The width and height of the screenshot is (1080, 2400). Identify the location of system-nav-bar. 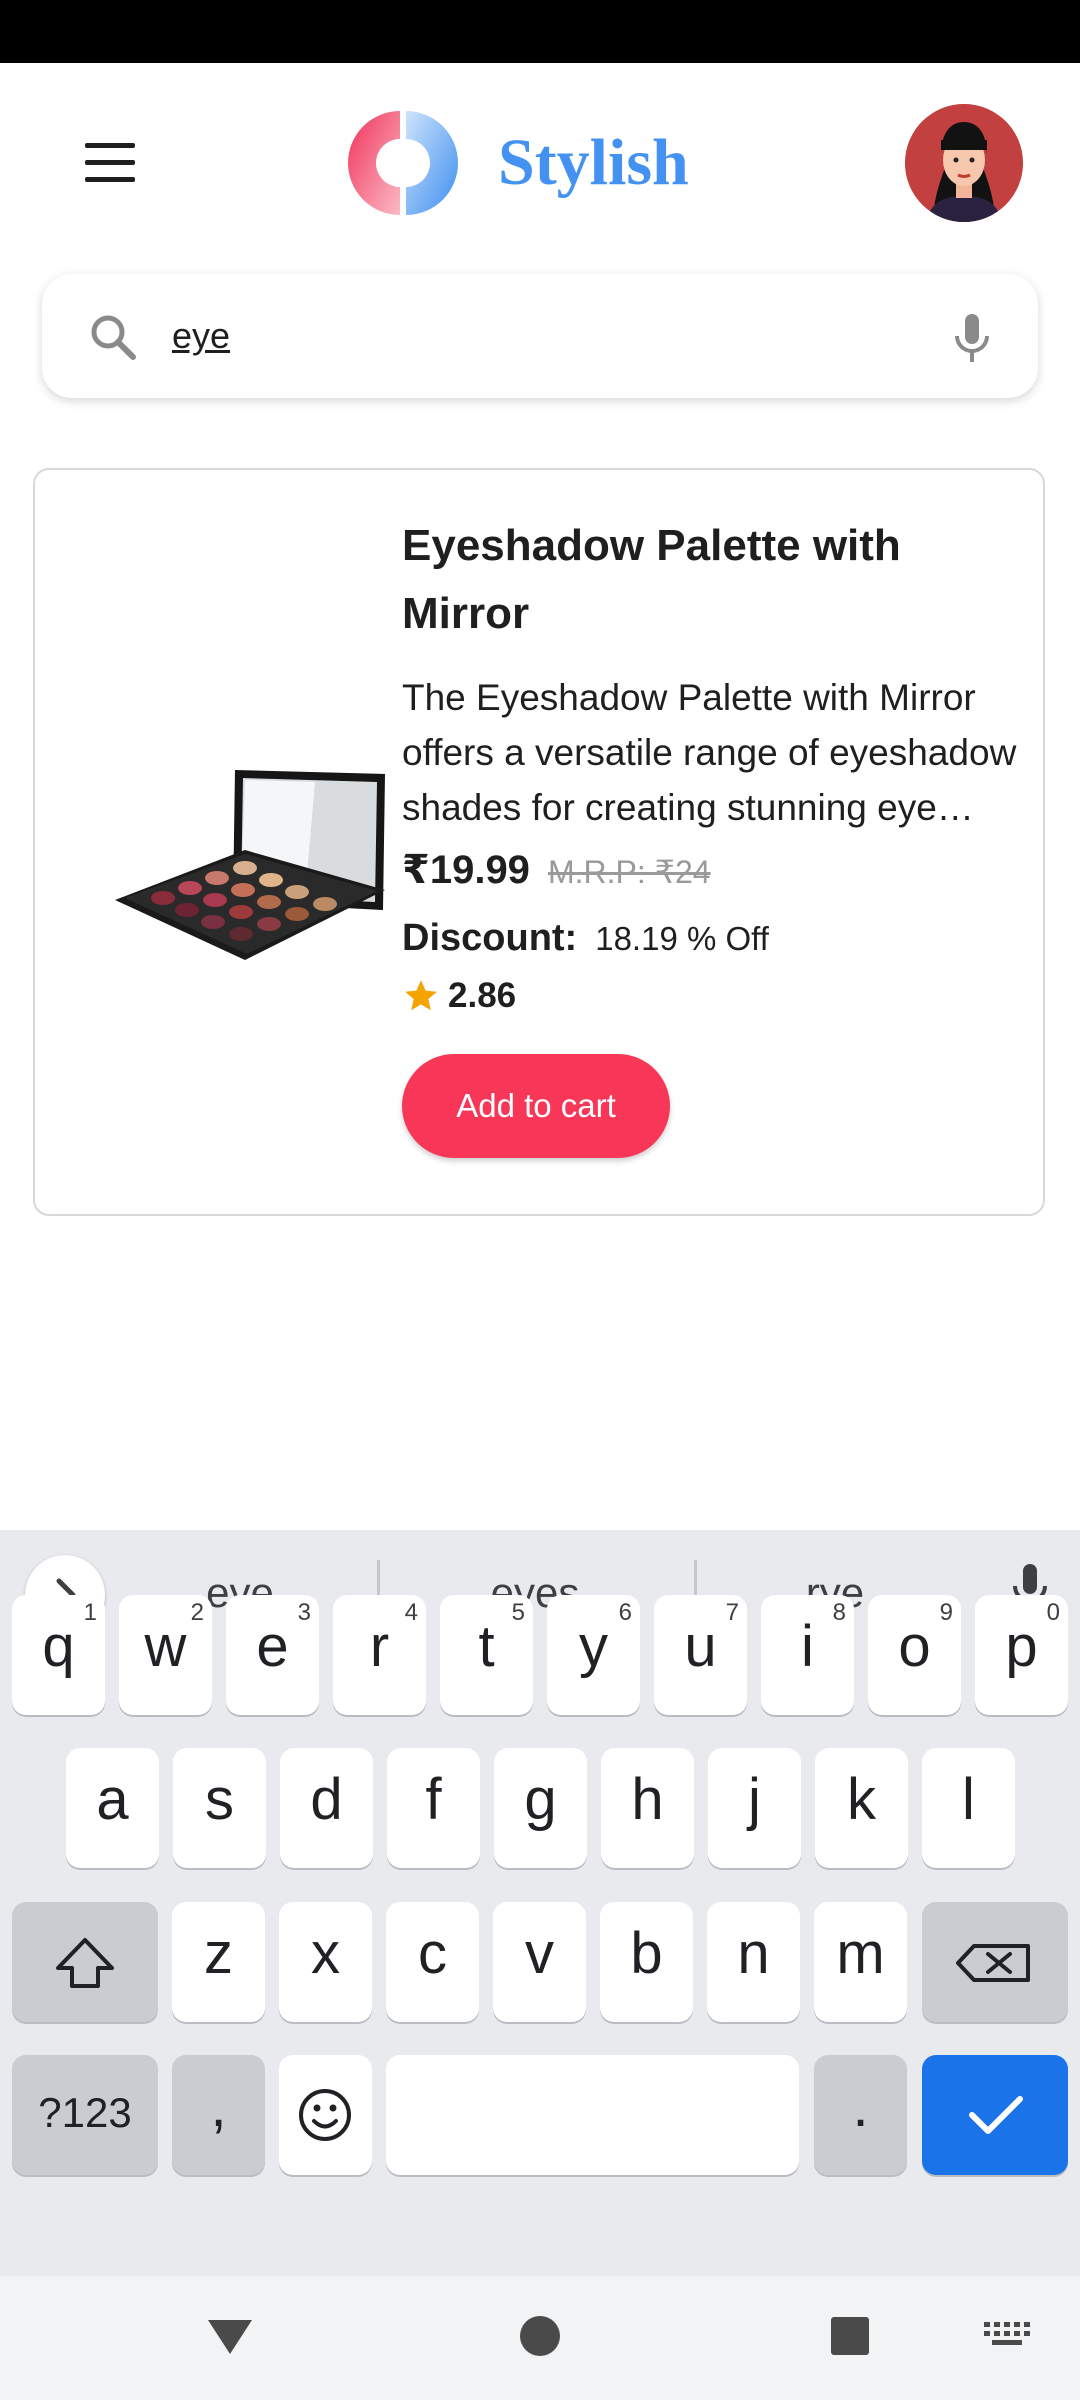
(540, 2338).